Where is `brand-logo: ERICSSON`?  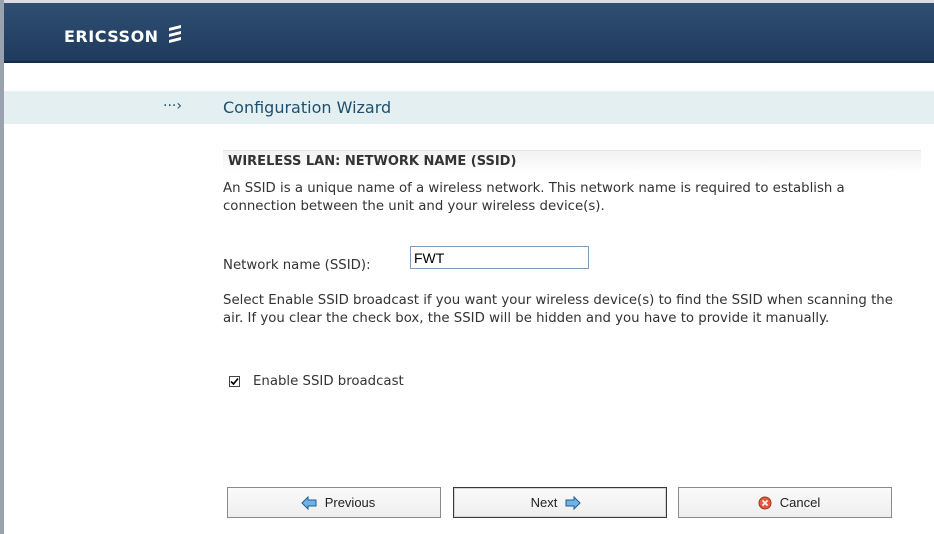 brand-logo: ERICSSON is located at coordinates (123, 36).